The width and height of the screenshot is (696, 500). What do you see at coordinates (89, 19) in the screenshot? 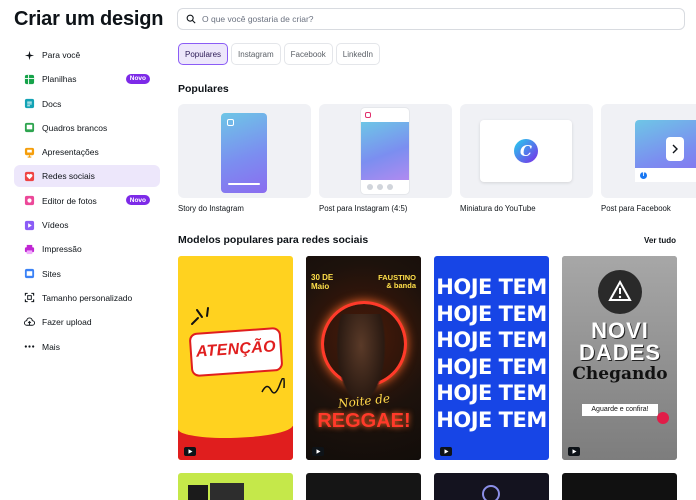
I see `page-title: Criar um design` at bounding box center [89, 19].